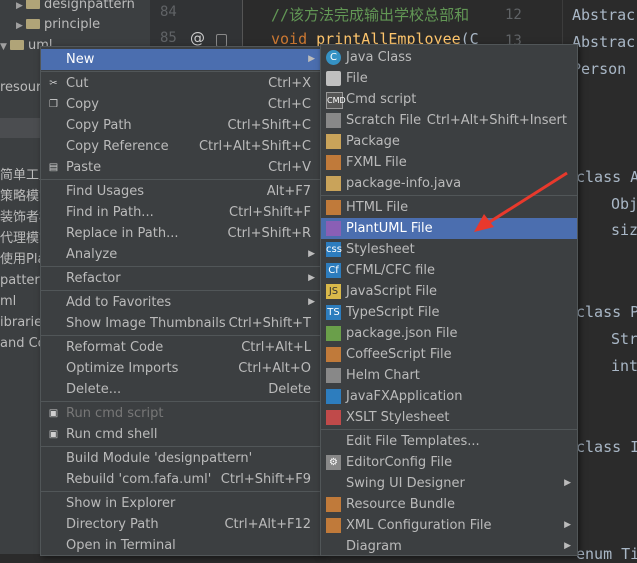  What do you see at coordinates (139, 479) in the screenshot?
I see `menu-item-label: Rebuild 'com.fafa.uml'` at bounding box center [139, 479].